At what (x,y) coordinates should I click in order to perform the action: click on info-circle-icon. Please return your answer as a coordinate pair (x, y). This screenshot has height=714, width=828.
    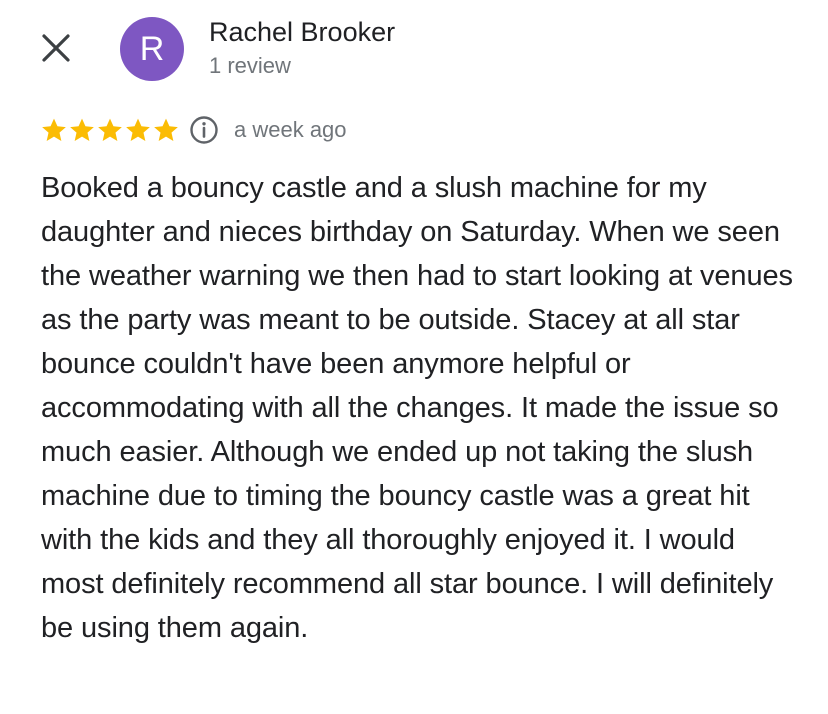
    Looking at the image, I should click on (204, 130).